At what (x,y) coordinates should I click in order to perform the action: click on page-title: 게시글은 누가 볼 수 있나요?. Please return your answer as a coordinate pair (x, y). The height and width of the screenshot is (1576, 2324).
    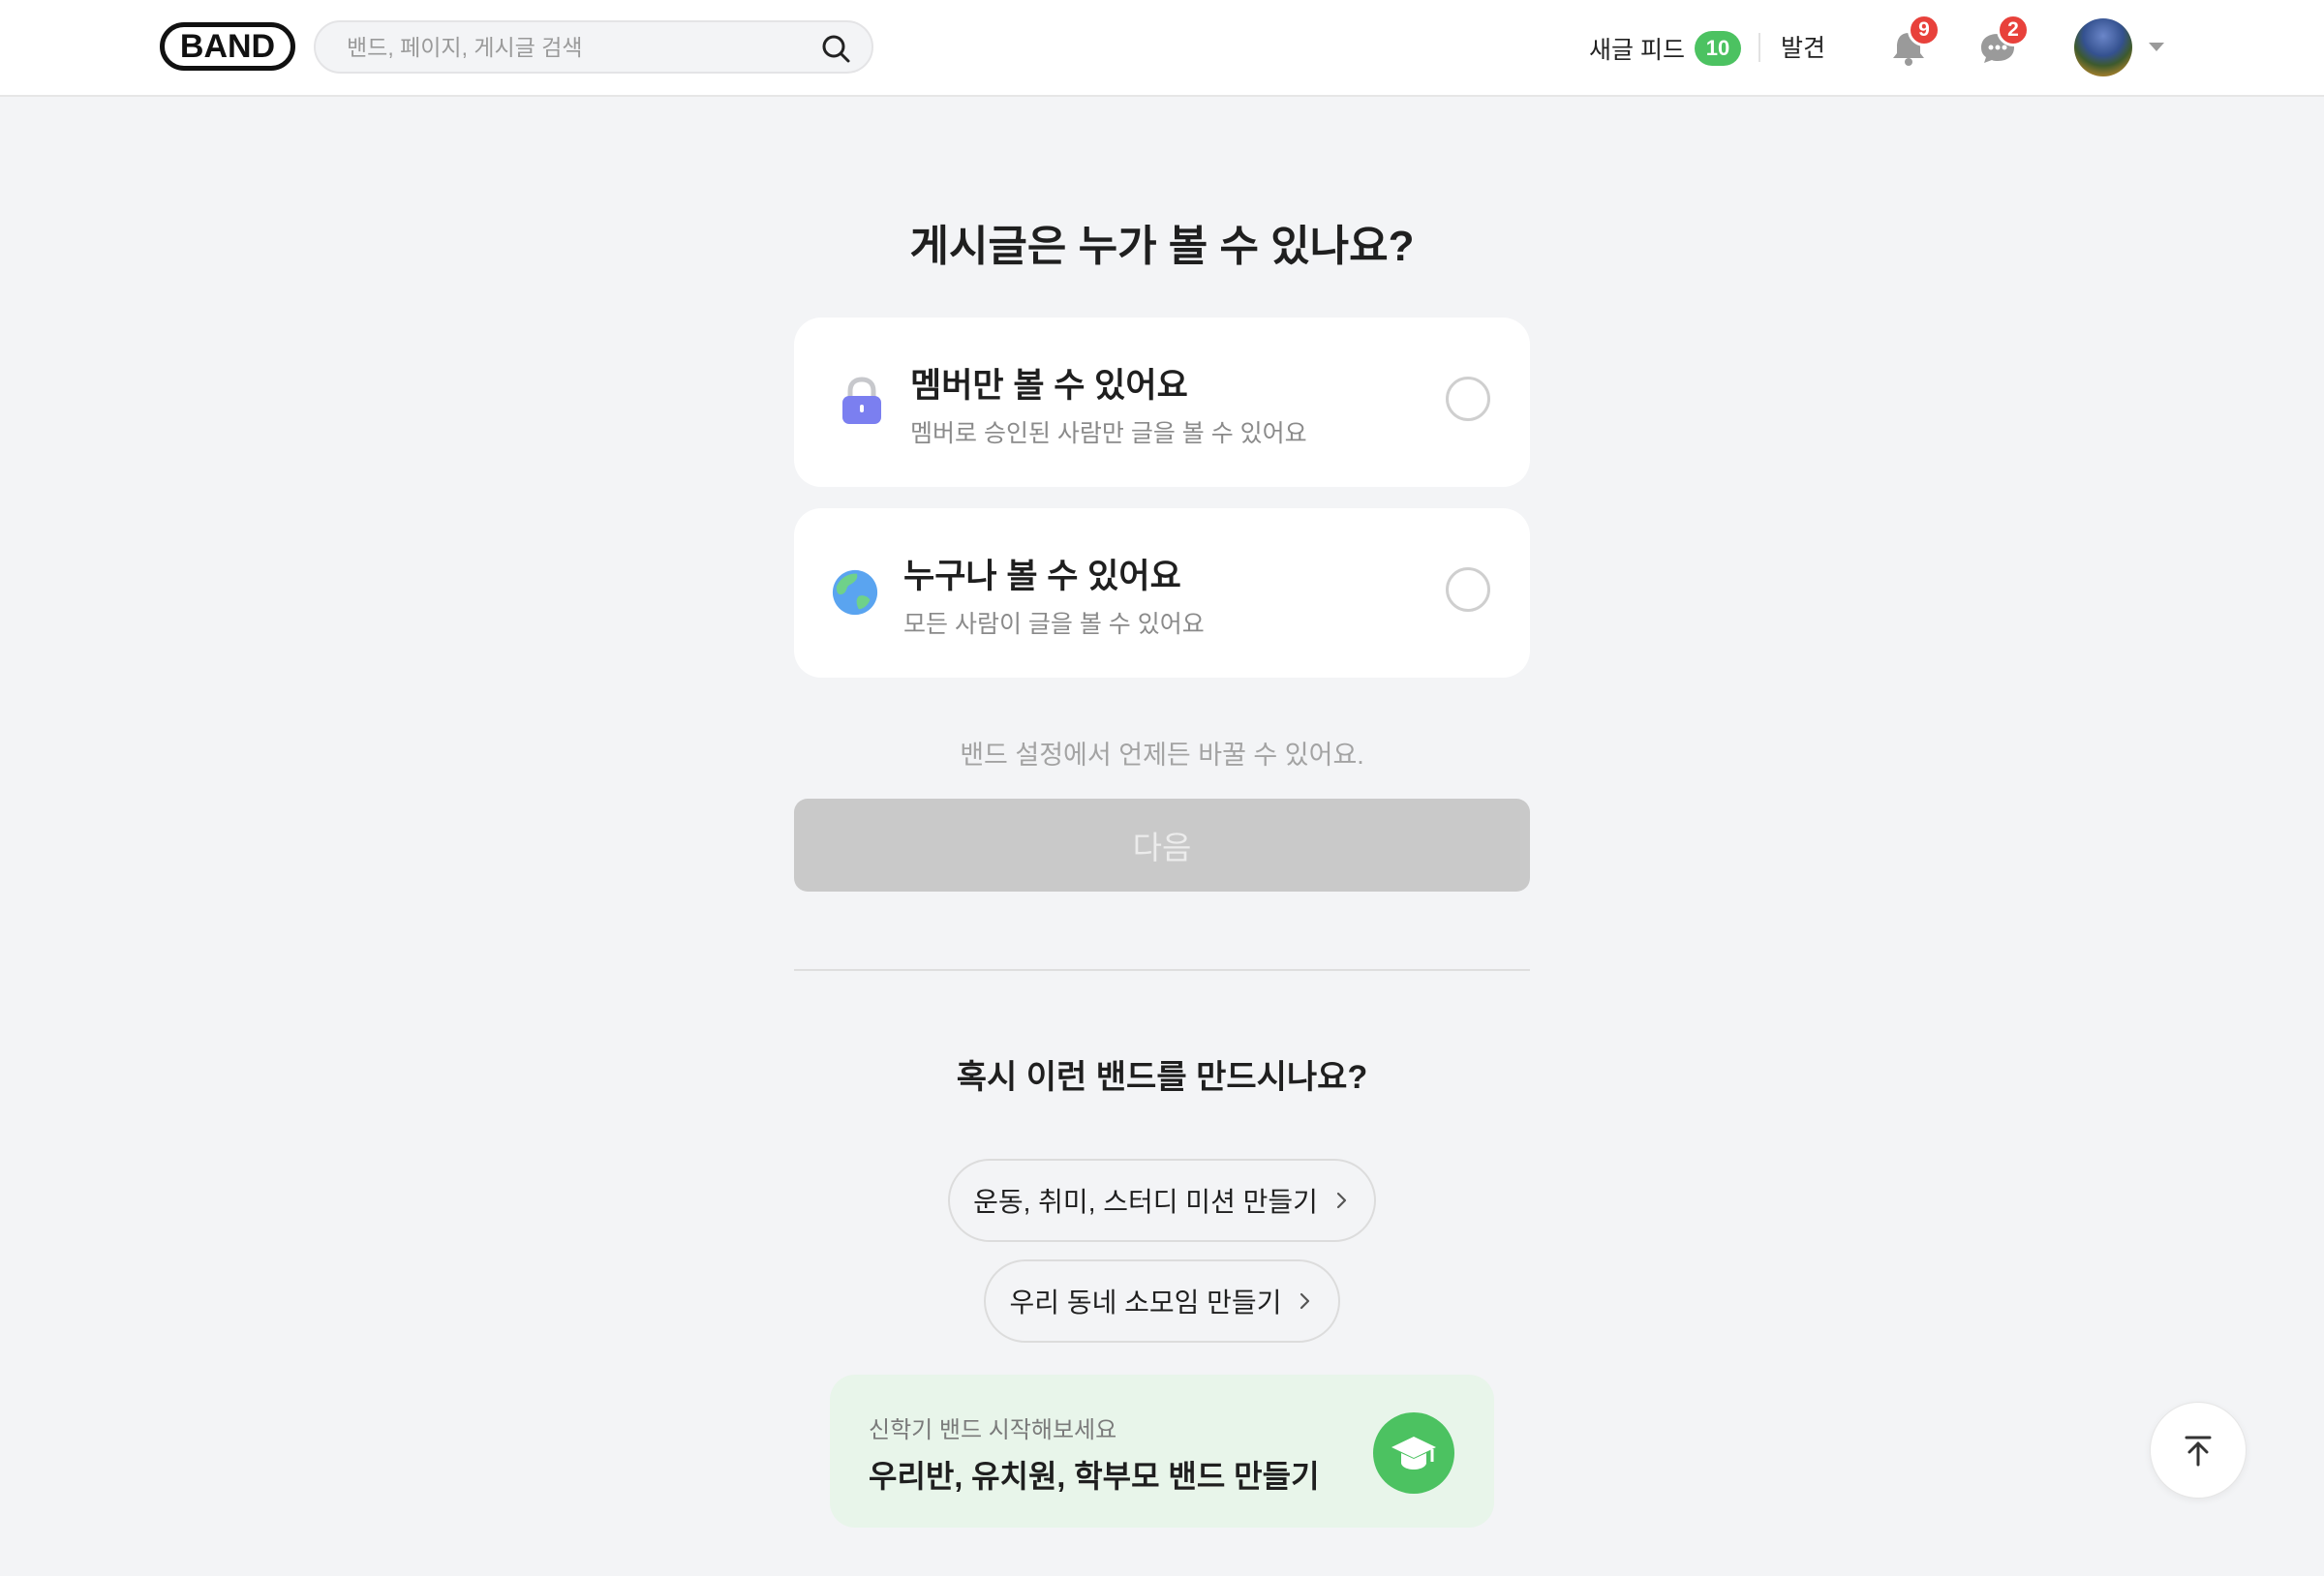
    Looking at the image, I should click on (1162, 246).